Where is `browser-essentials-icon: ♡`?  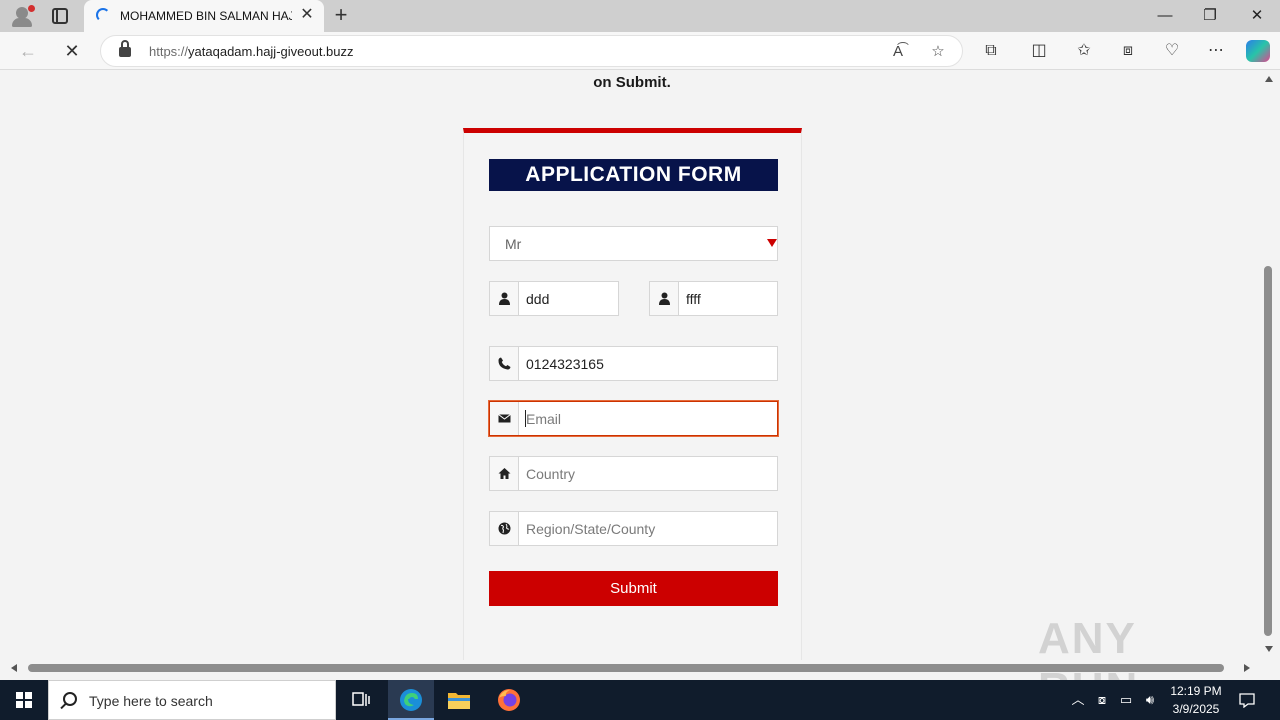
browser-essentials-icon: ♡ is located at coordinates (1172, 51).